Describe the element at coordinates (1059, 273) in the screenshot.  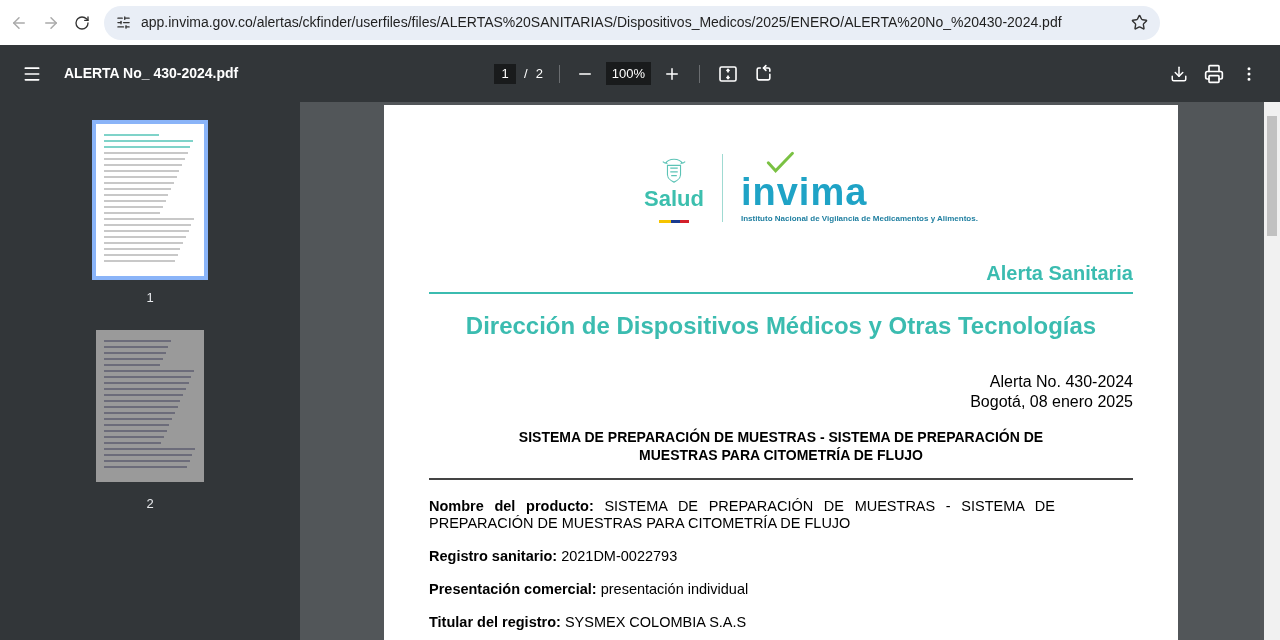
I see `category-title: Alerta Sanitaria` at that location.